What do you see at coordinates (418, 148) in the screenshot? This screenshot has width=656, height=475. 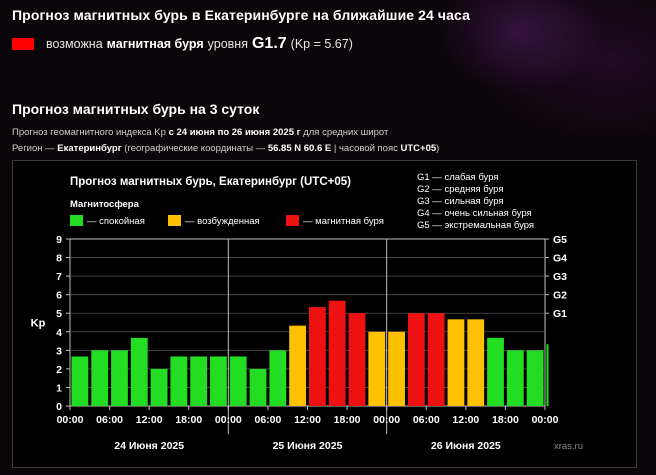 I see `region-tz: UTC+05` at bounding box center [418, 148].